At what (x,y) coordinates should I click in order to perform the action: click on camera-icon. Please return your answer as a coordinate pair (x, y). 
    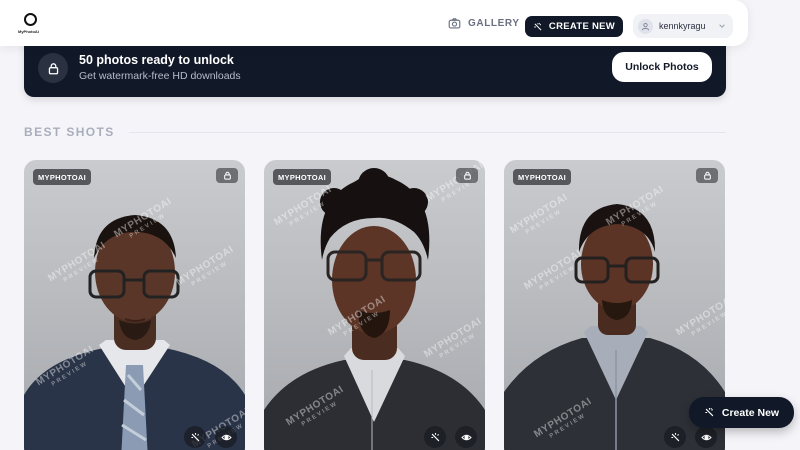
    Looking at the image, I should click on (454, 23).